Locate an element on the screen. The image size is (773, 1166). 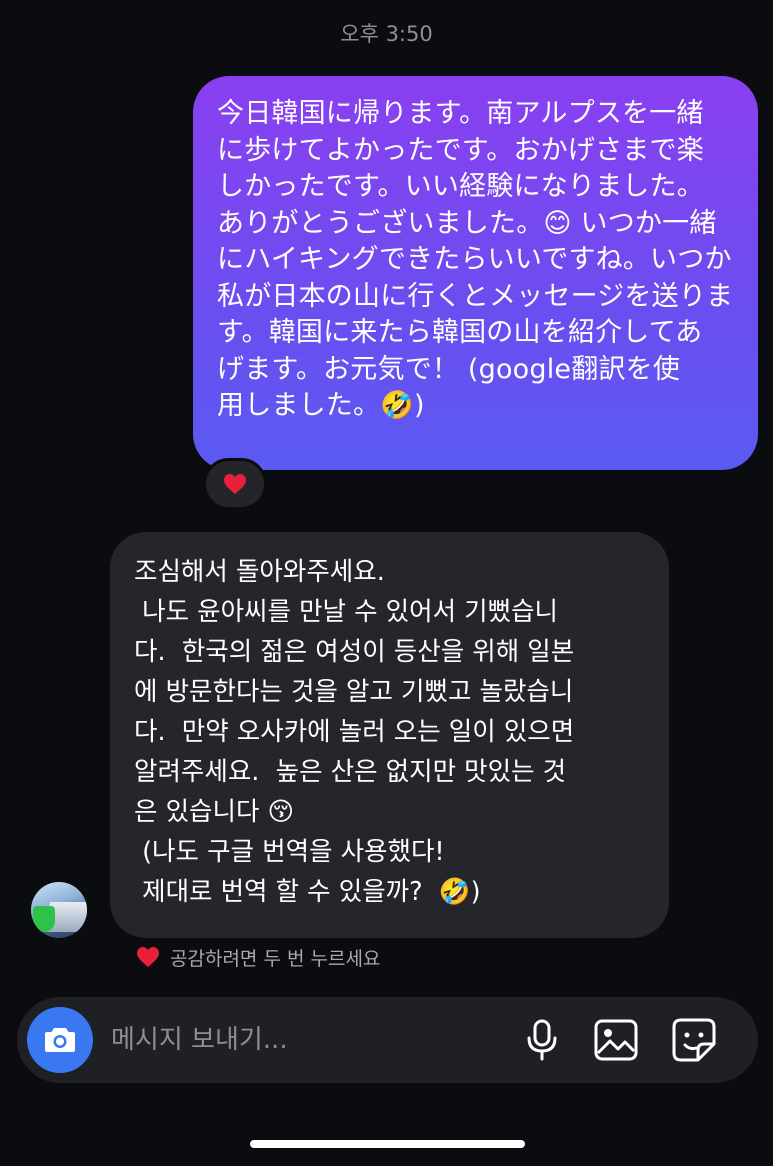
message-reaction is located at coordinates (235, 484).